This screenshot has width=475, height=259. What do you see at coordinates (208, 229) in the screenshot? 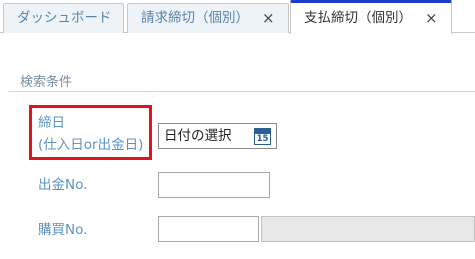
I see `purchase-no-input` at bounding box center [208, 229].